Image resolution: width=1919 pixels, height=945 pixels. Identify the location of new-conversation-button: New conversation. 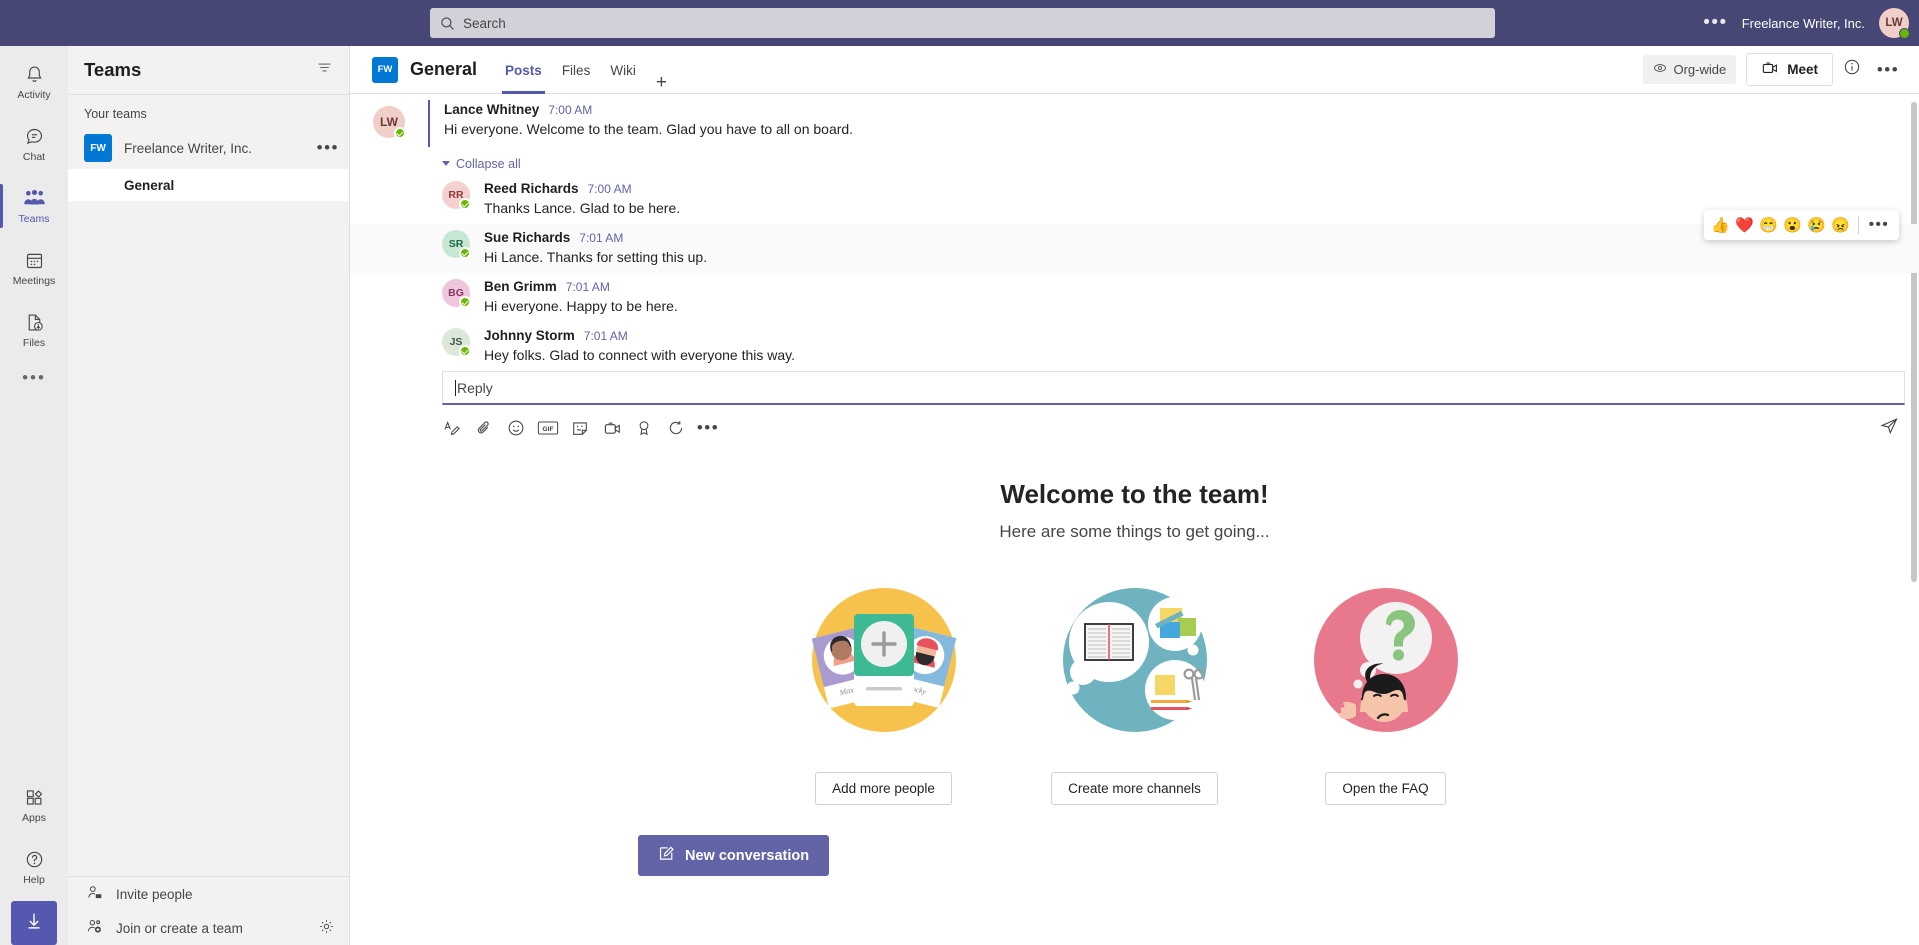
(734, 855).